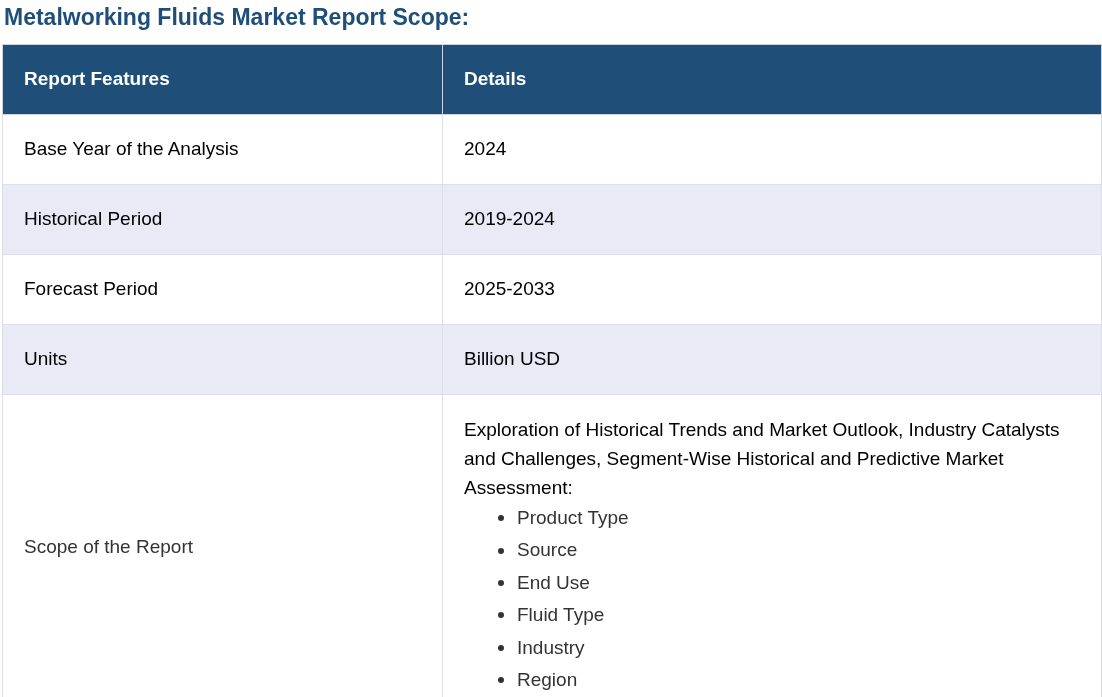 The image size is (1102, 697). I want to click on table-cell: 2019-2024, so click(772, 219).